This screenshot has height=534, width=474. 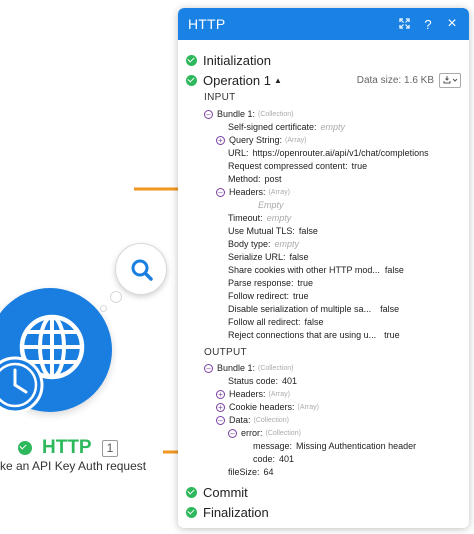 What do you see at coordinates (323, 492) in the screenshot?
I see `section-commit: Commit` at bounding box center [323, 492].